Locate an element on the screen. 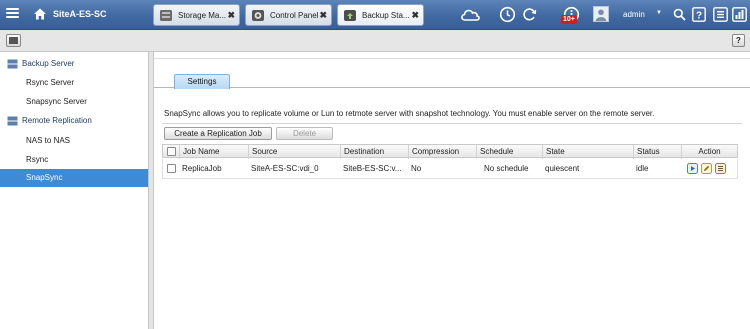 This screenshot has width=750, height=329. storage-icon is located at coordinates (166, 15).